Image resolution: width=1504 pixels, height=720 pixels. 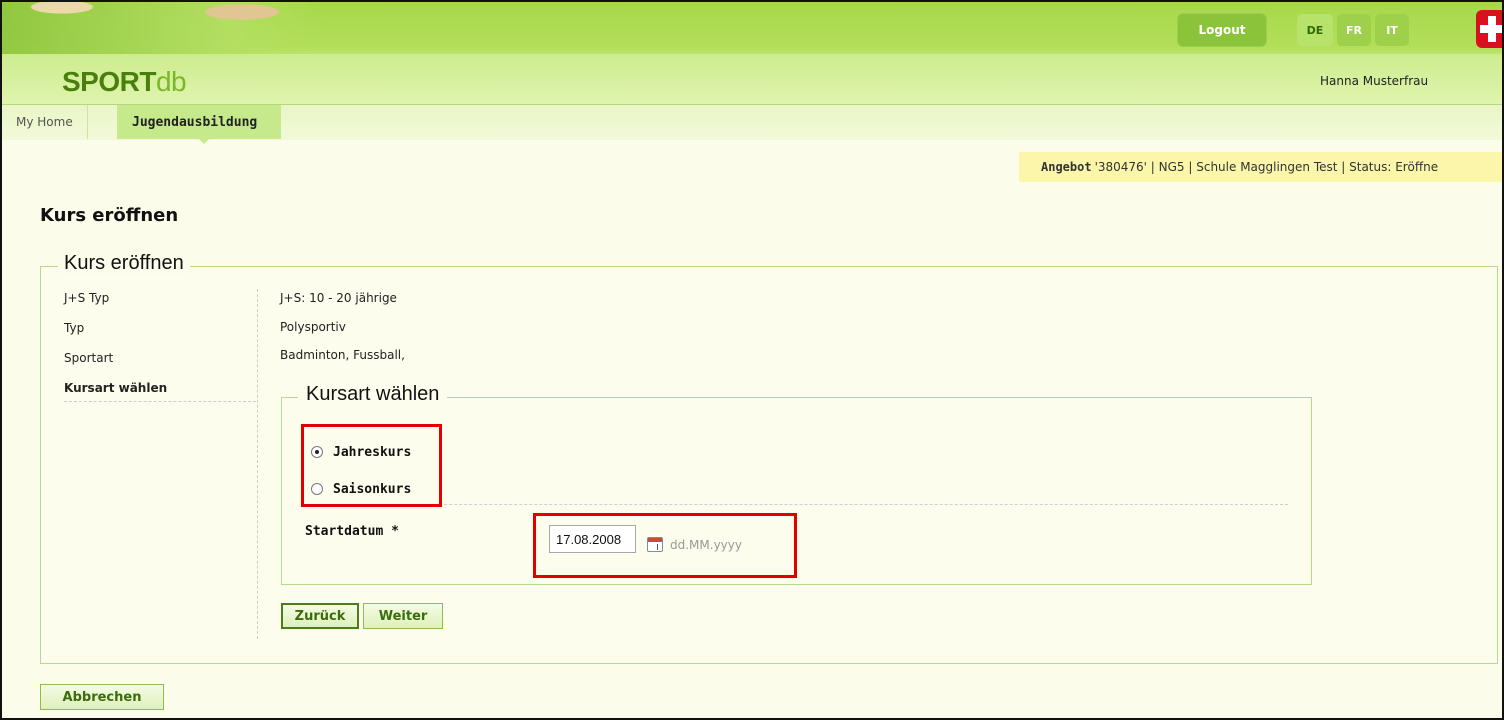 I want to click on label-sportart: Sportart, so click(x=89, y=358).